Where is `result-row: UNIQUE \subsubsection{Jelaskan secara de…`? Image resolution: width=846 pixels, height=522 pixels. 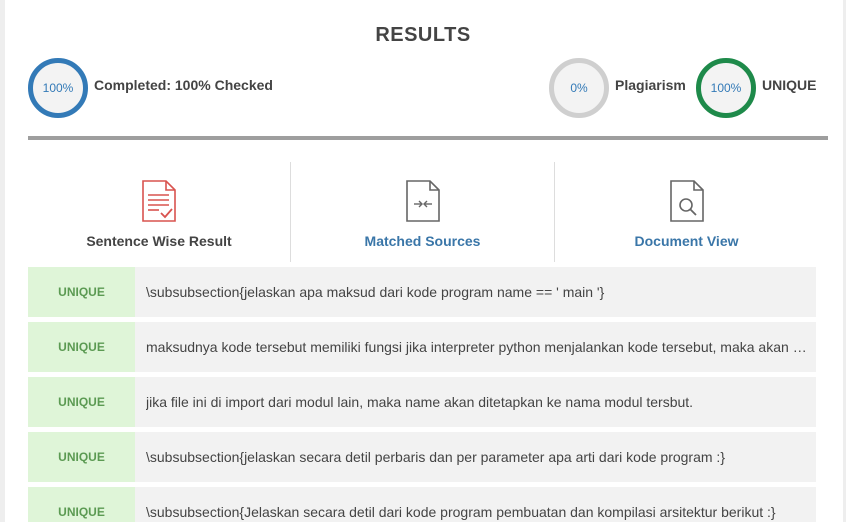 result-row: UNIQUE \subsubsection{Jelaskan secara de… is located at coordinates (422, 504).